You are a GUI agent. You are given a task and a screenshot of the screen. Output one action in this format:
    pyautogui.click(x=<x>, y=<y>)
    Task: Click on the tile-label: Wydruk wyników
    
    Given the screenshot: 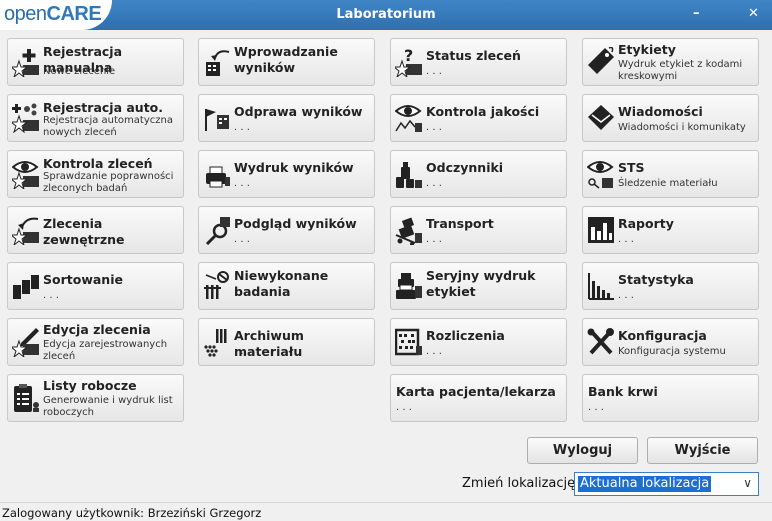 What is the action you would take?
    pyautogui.click(x=294, y=167)
    